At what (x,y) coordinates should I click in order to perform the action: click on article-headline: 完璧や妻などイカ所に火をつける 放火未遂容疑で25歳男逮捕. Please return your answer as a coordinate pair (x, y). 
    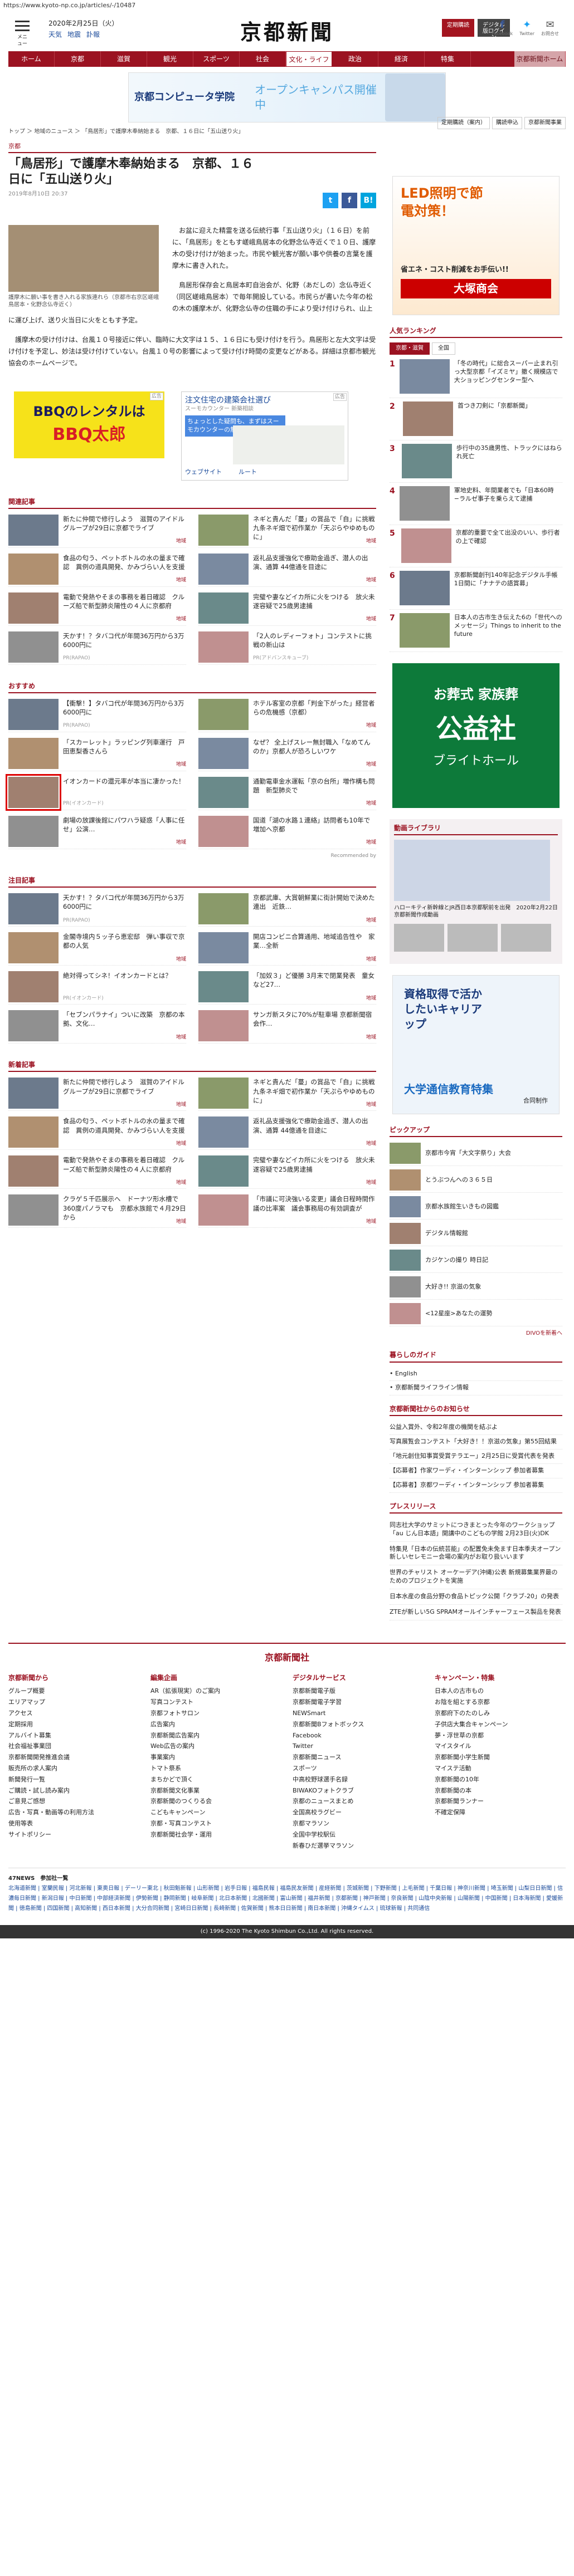
    Looking at the image, I should click on (314, 1164).